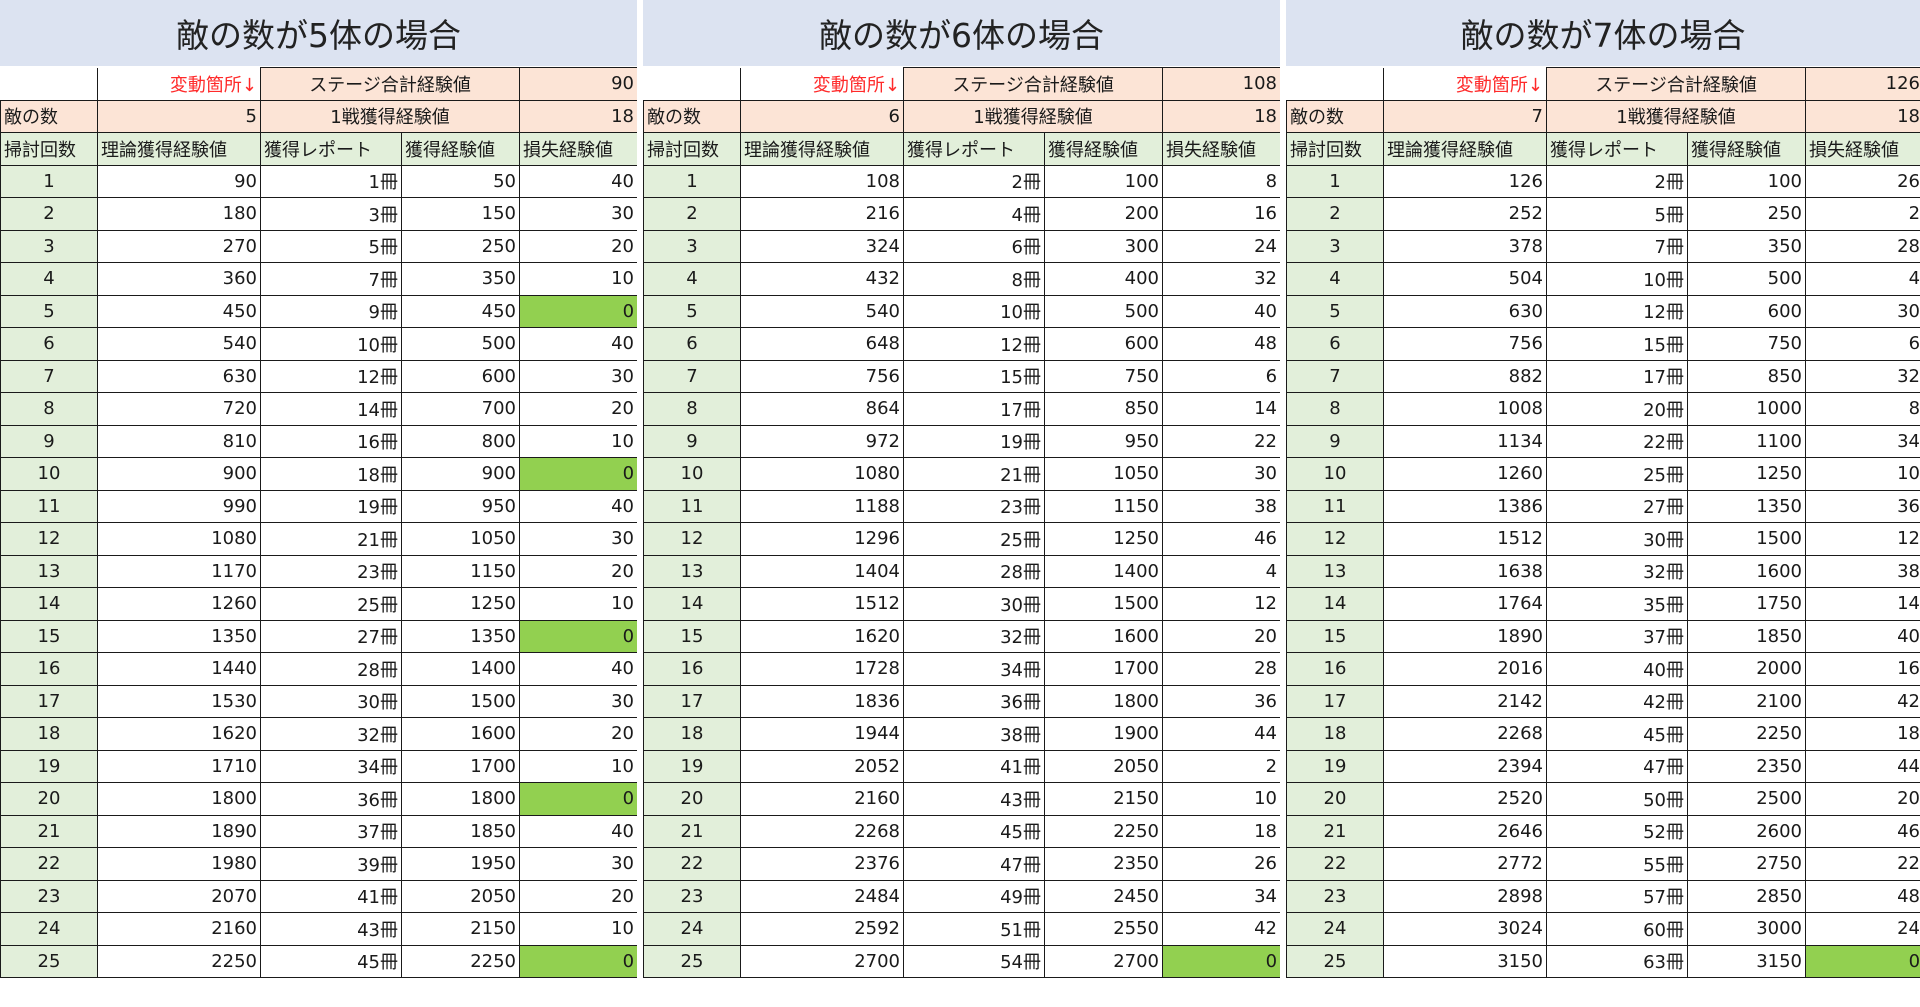  What do you see at coordinates (1746, 279) in the screenshot?
I see `gained-exp-cell: 500` at bounding box center [1746, 279].